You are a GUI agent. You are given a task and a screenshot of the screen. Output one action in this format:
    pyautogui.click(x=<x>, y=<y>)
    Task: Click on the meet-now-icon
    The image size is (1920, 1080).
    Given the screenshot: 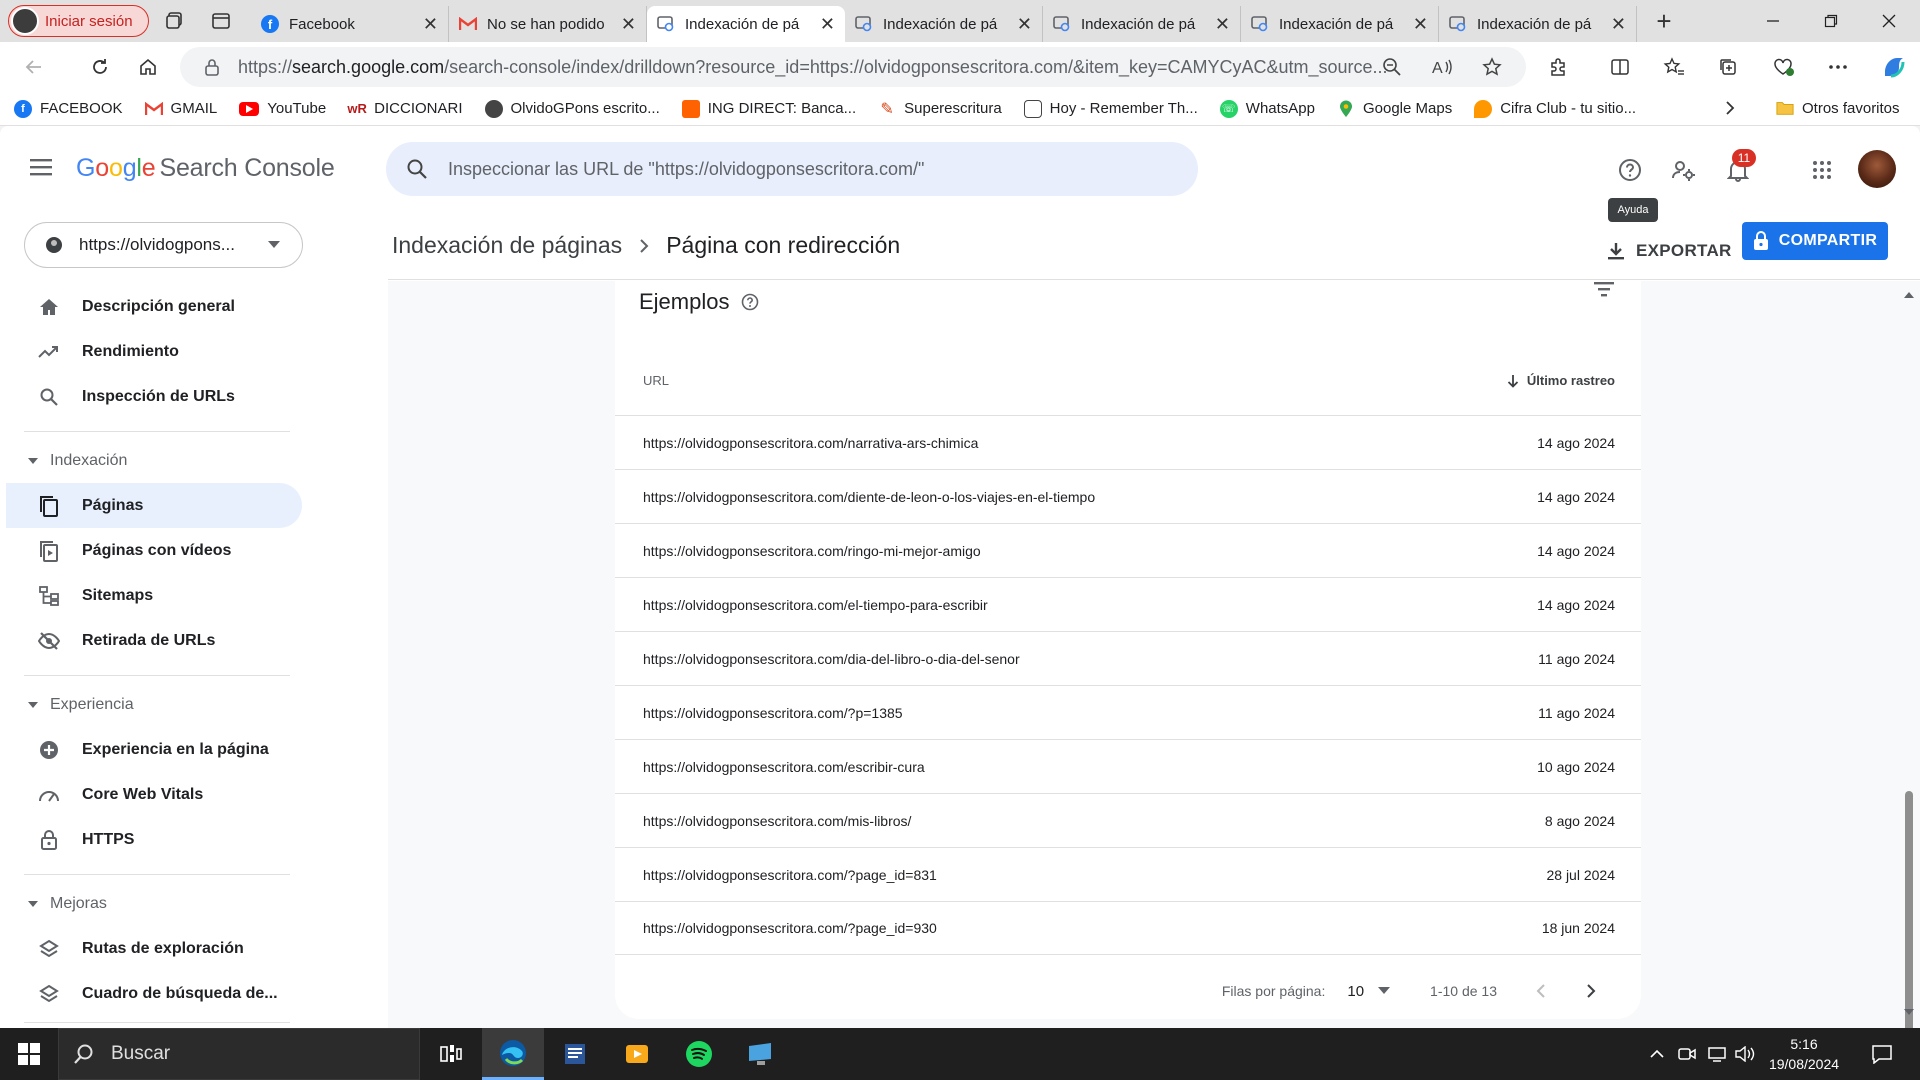 What is the action you would take?
    pyautogui.click(x=1687, y=1054)
    